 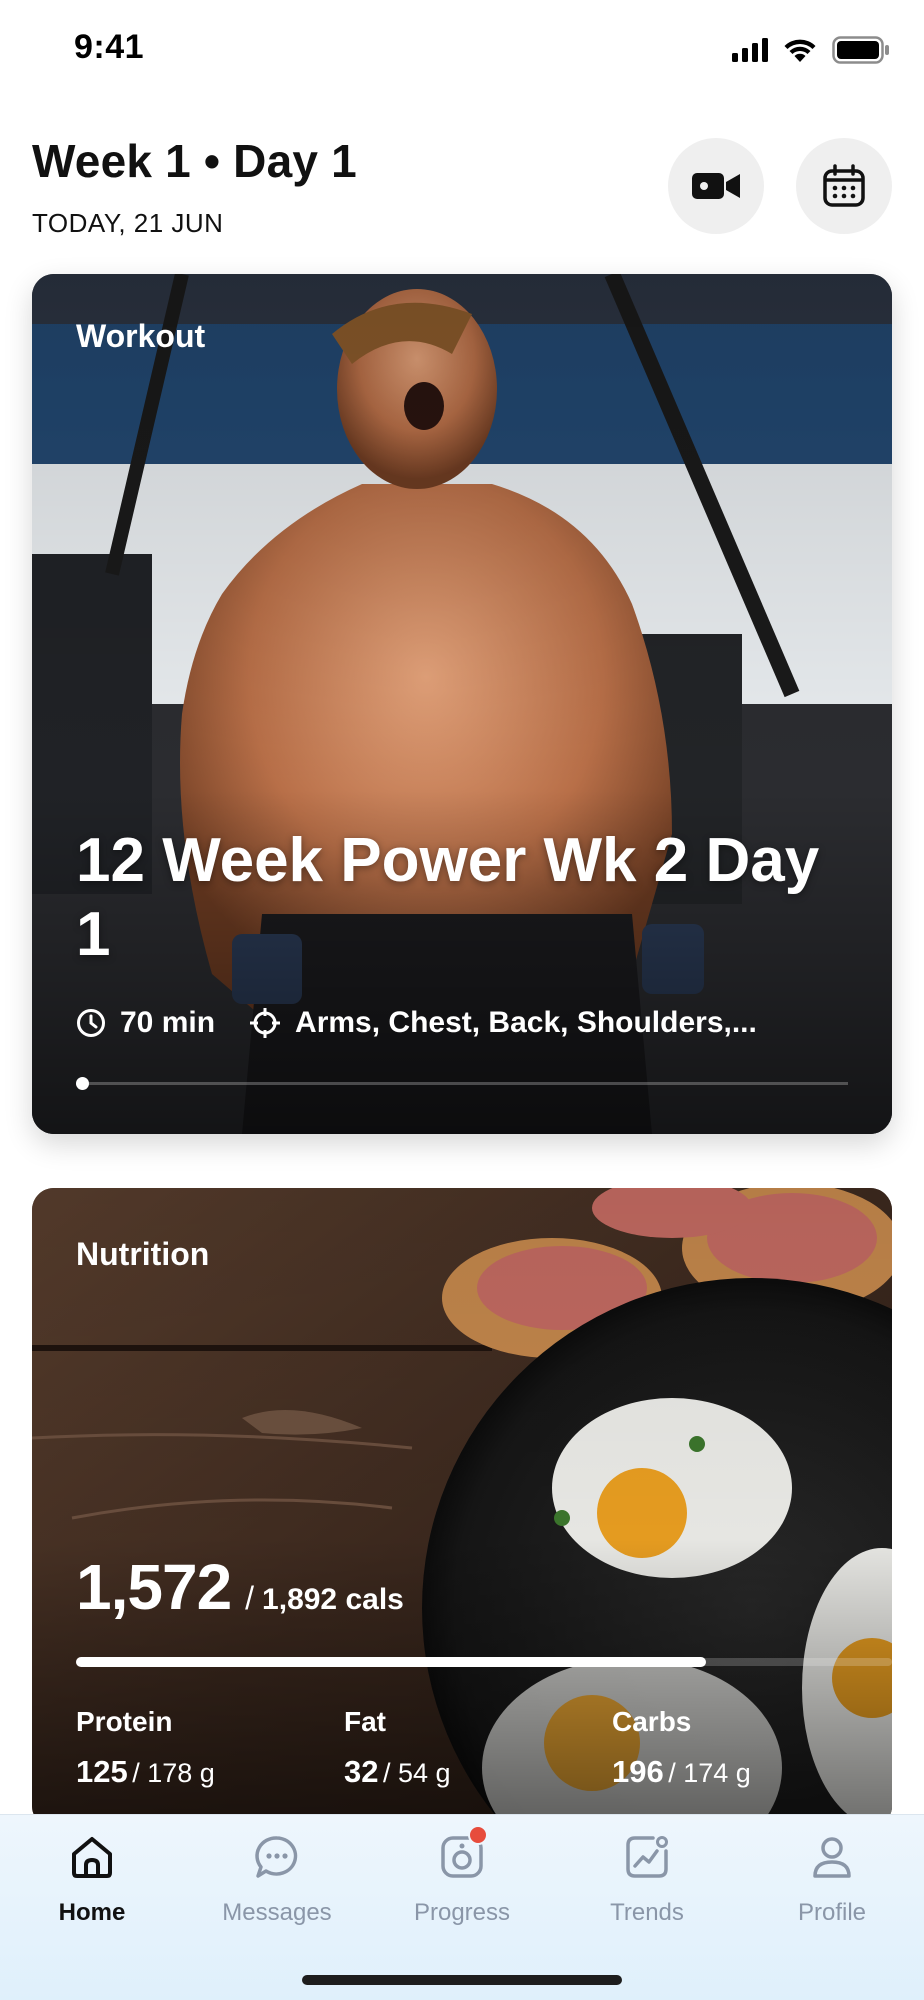 I want to click on trend-chart-icon, so click(x=647, y=1857).